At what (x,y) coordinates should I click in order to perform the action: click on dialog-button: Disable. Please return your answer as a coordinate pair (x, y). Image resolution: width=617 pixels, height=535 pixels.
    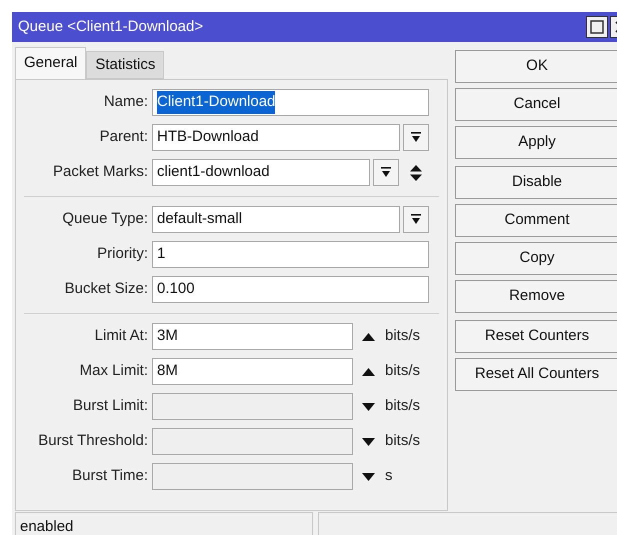
    Looking at the image, I should click on (536, 182).